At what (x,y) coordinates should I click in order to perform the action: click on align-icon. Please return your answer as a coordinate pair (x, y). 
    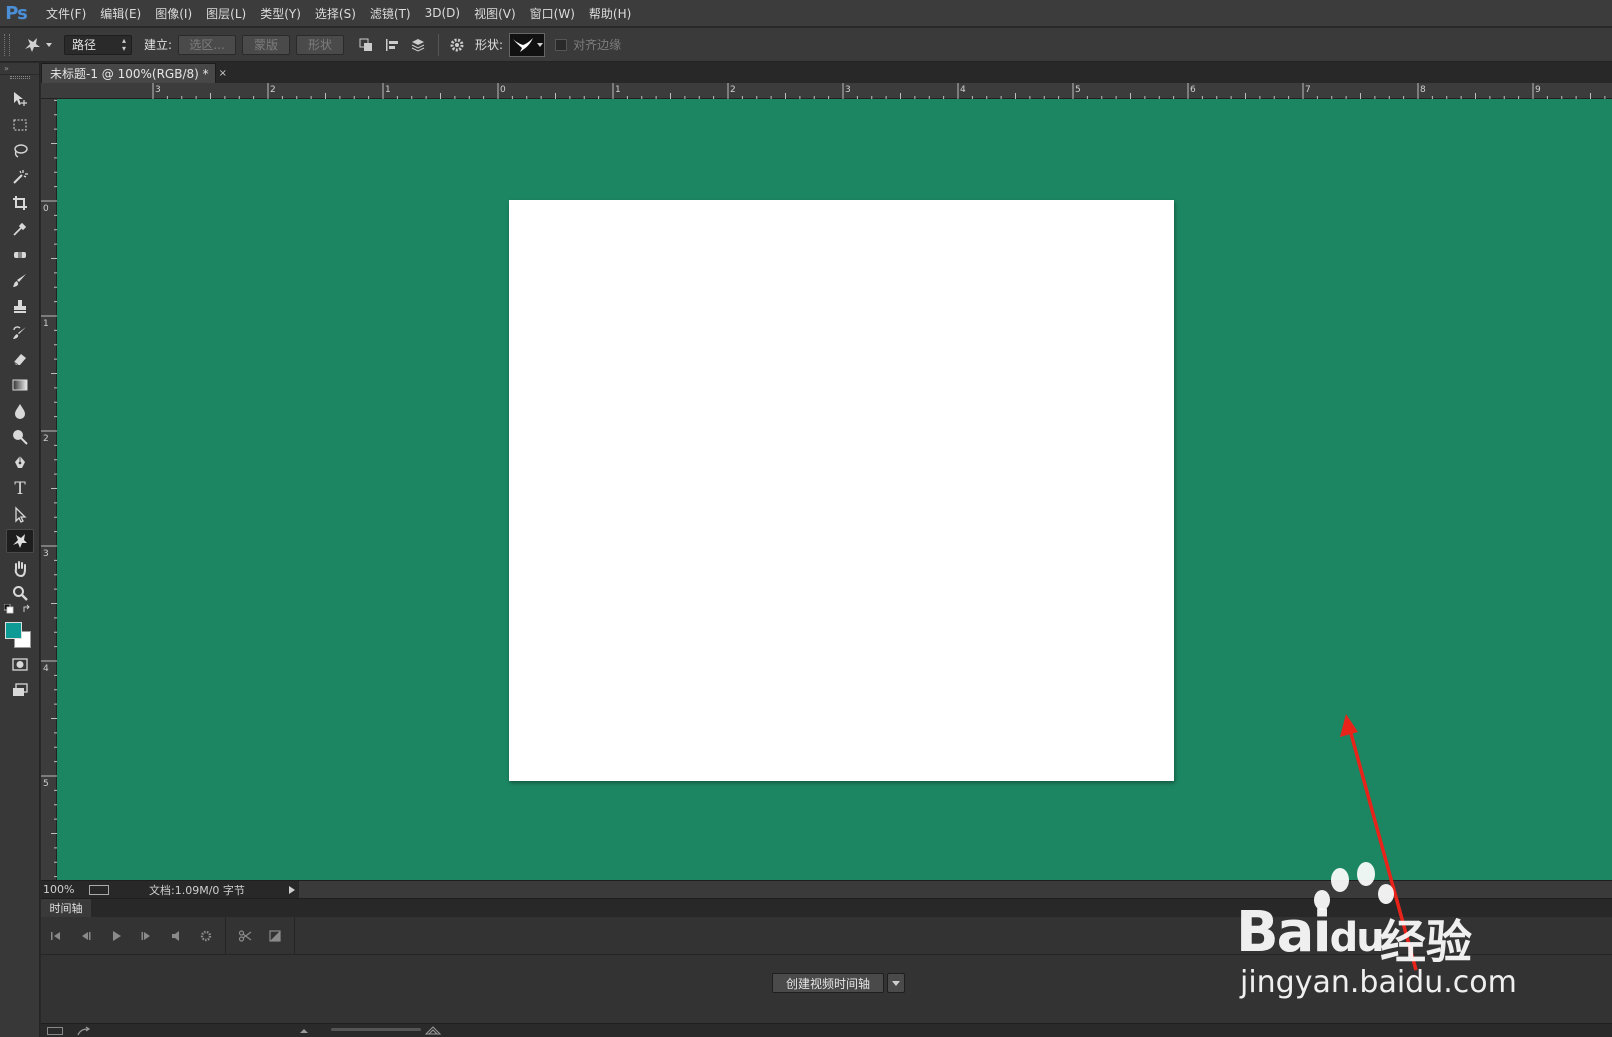
    Looking at the image, I should click on (392, 44).